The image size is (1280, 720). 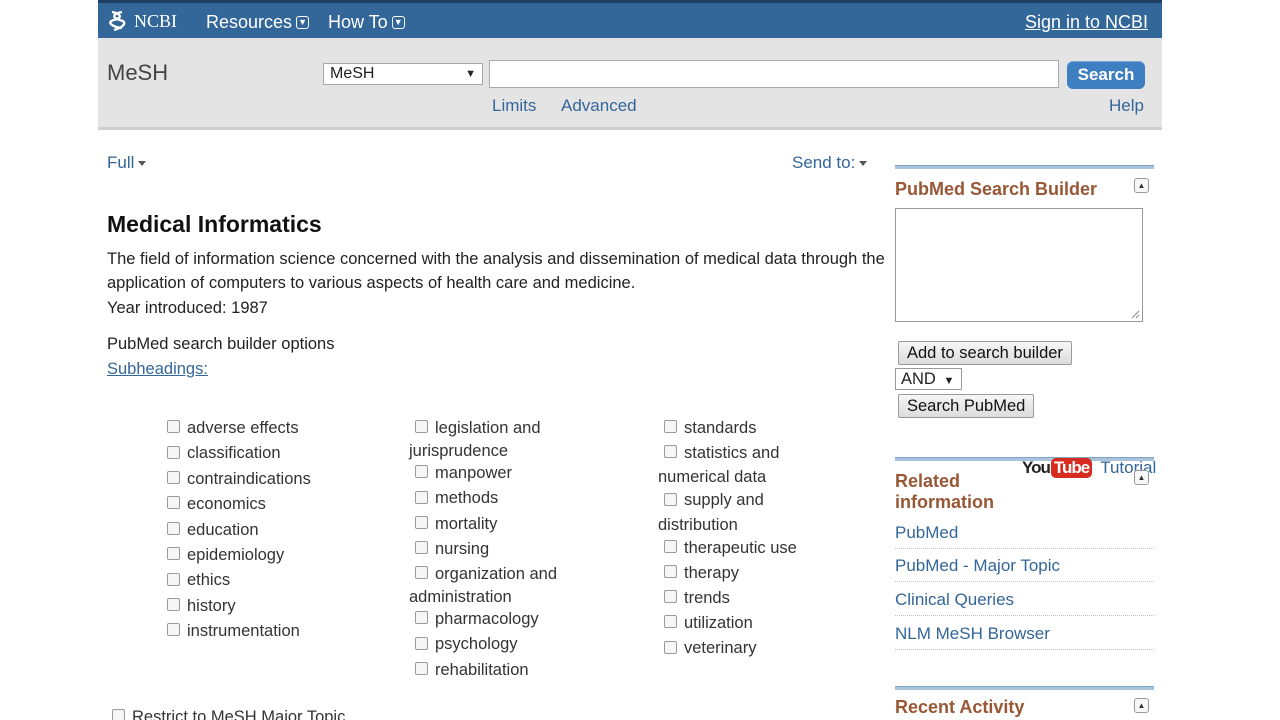 I want to click on subheading-item: rehabilitation, so click(x=483, y=670).